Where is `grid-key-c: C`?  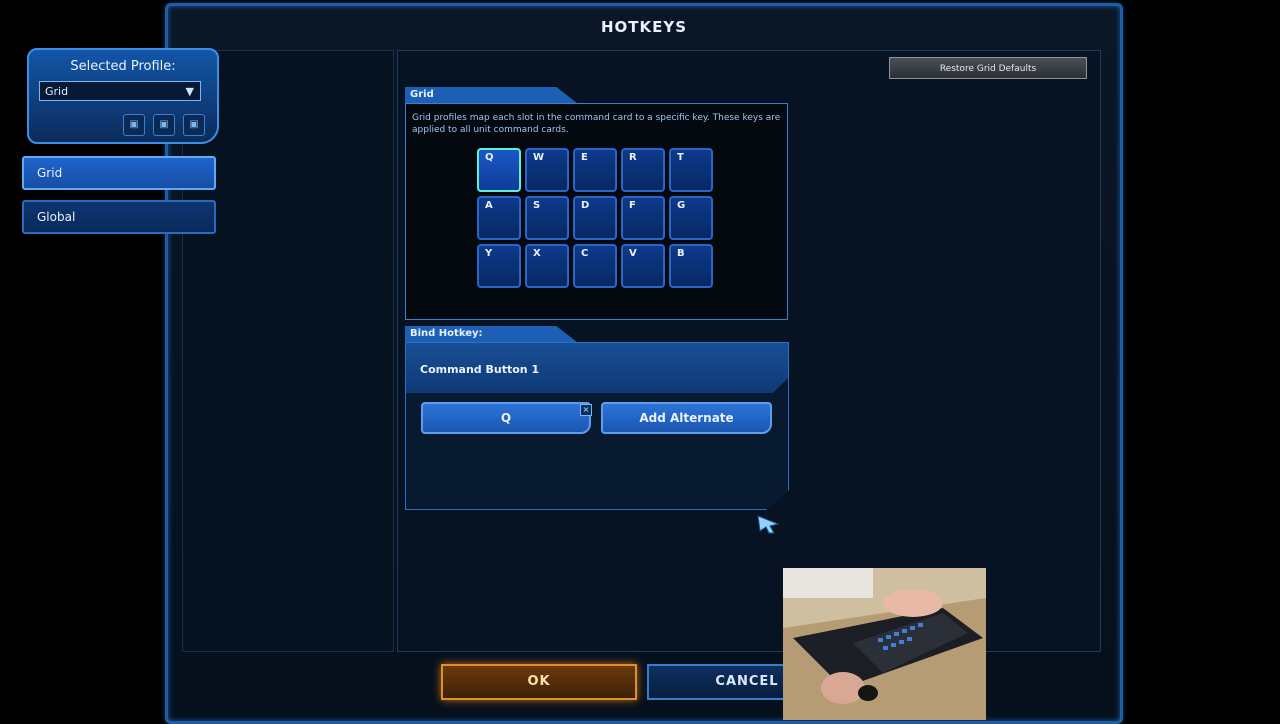
grid-key-c: C is located at coordinates (595, 266).